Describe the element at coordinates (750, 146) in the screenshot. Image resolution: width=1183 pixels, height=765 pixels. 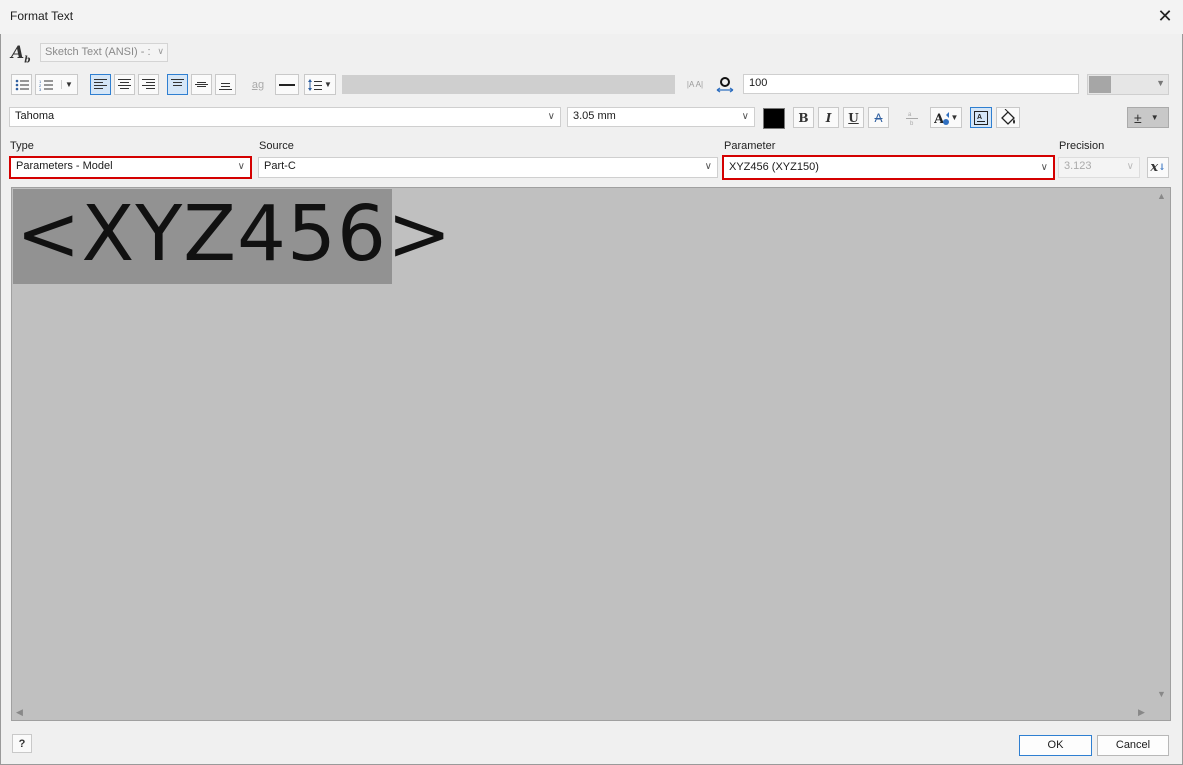
I see `parameter-label: Parameter` at that location.